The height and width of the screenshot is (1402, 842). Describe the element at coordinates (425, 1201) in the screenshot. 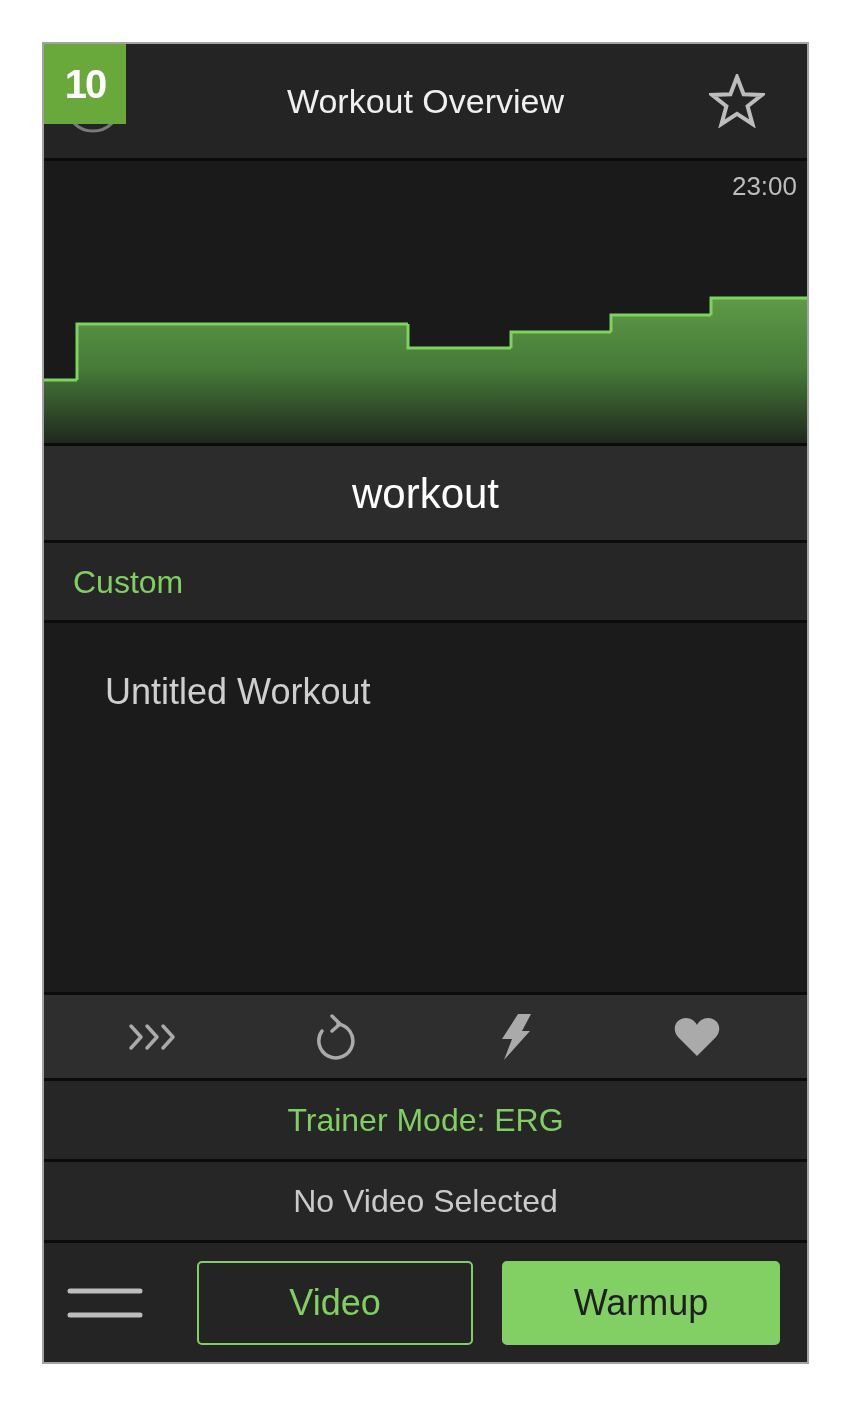

I see `video-status-label: No Video Selected` at that location.